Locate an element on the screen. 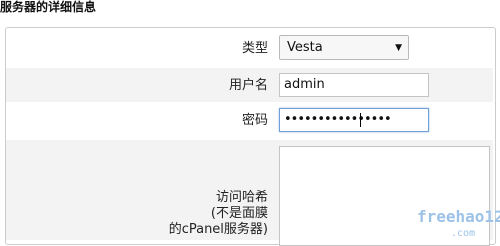  type-label: 类型 is located at coordinates (254, 48).